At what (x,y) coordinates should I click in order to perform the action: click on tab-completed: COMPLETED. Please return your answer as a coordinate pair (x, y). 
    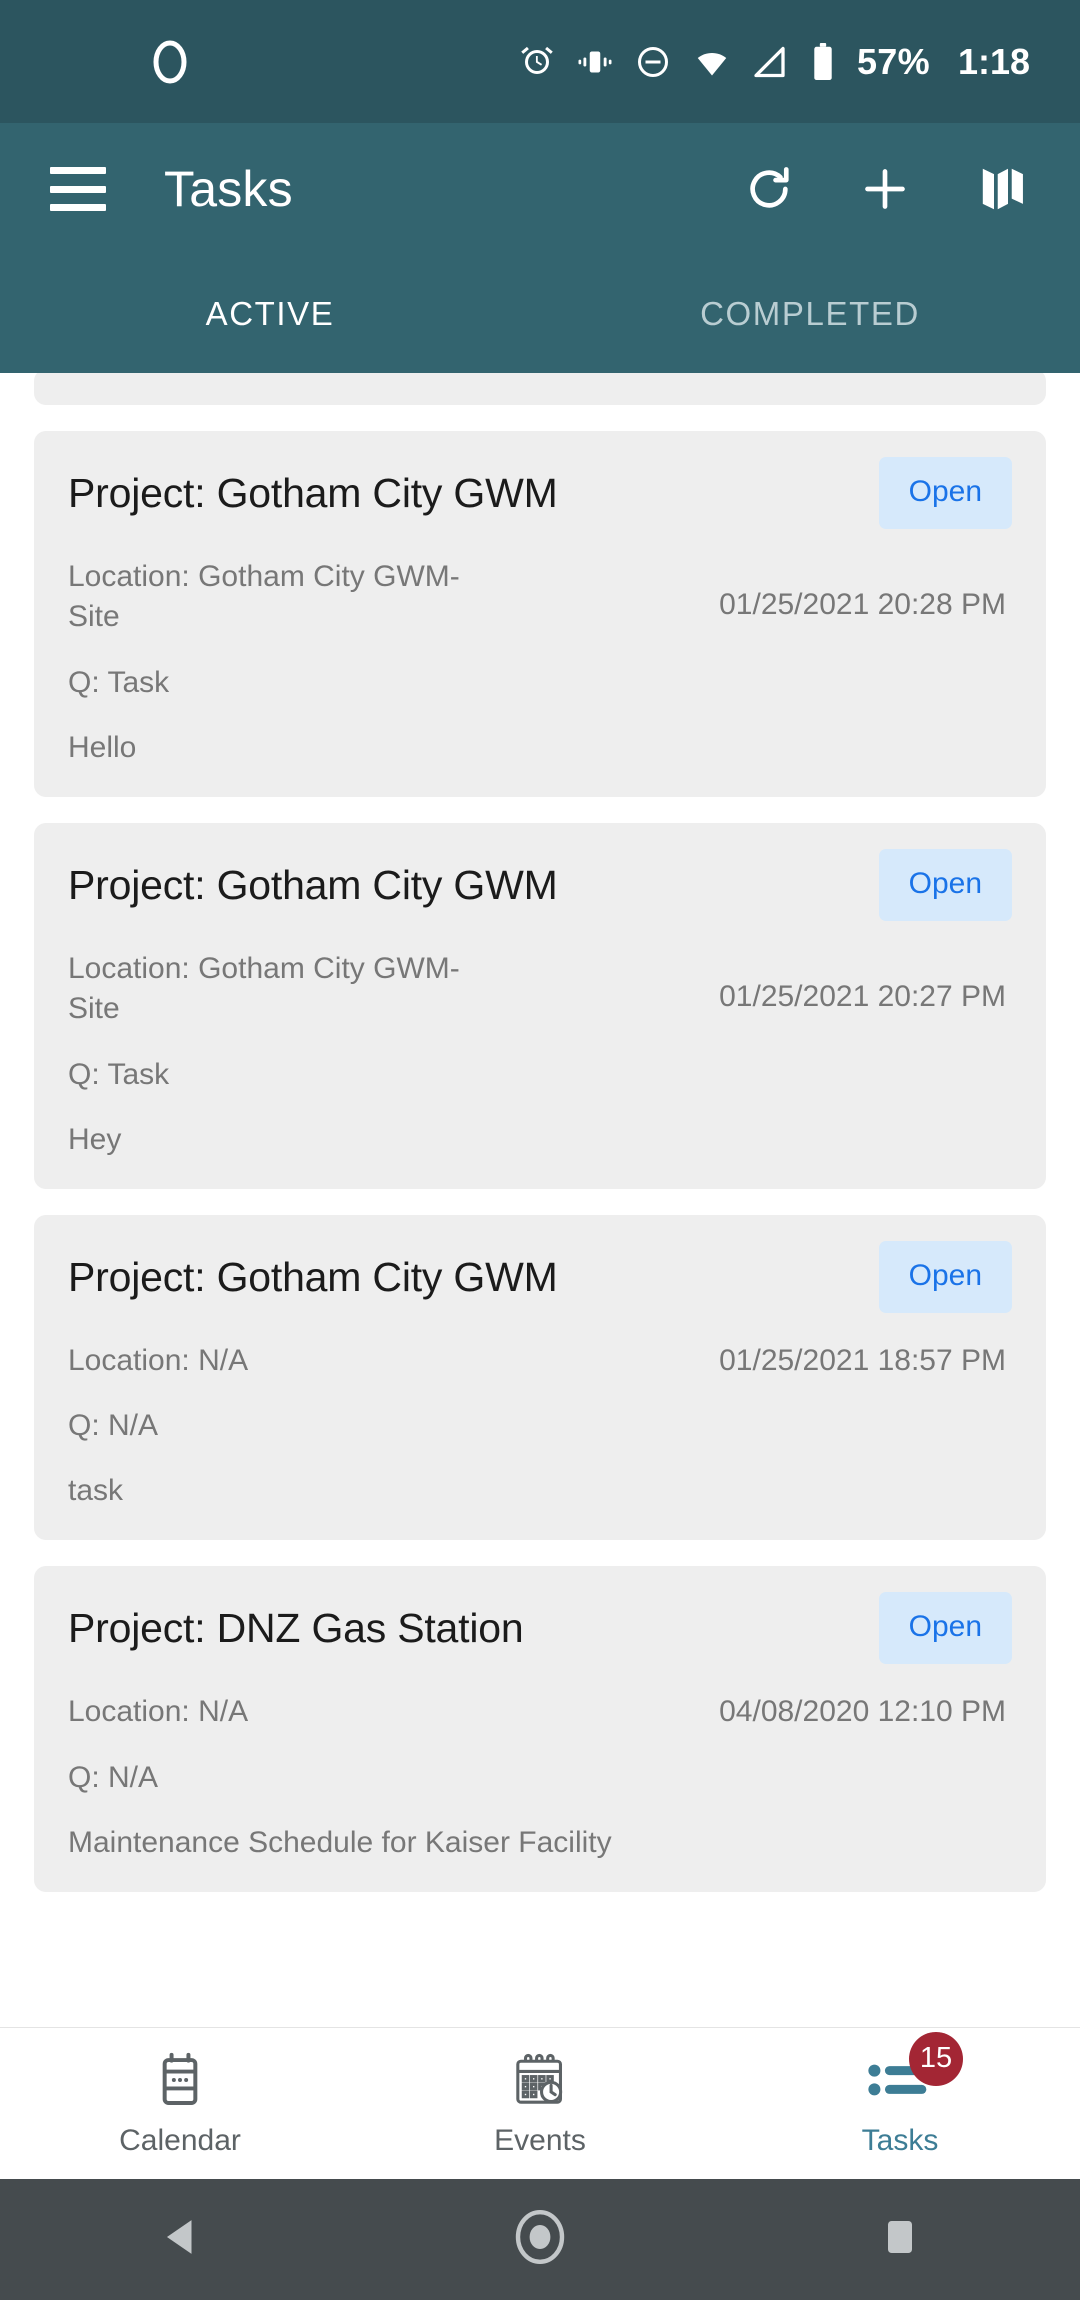
    Looking at the image, I should click on (810, 314).